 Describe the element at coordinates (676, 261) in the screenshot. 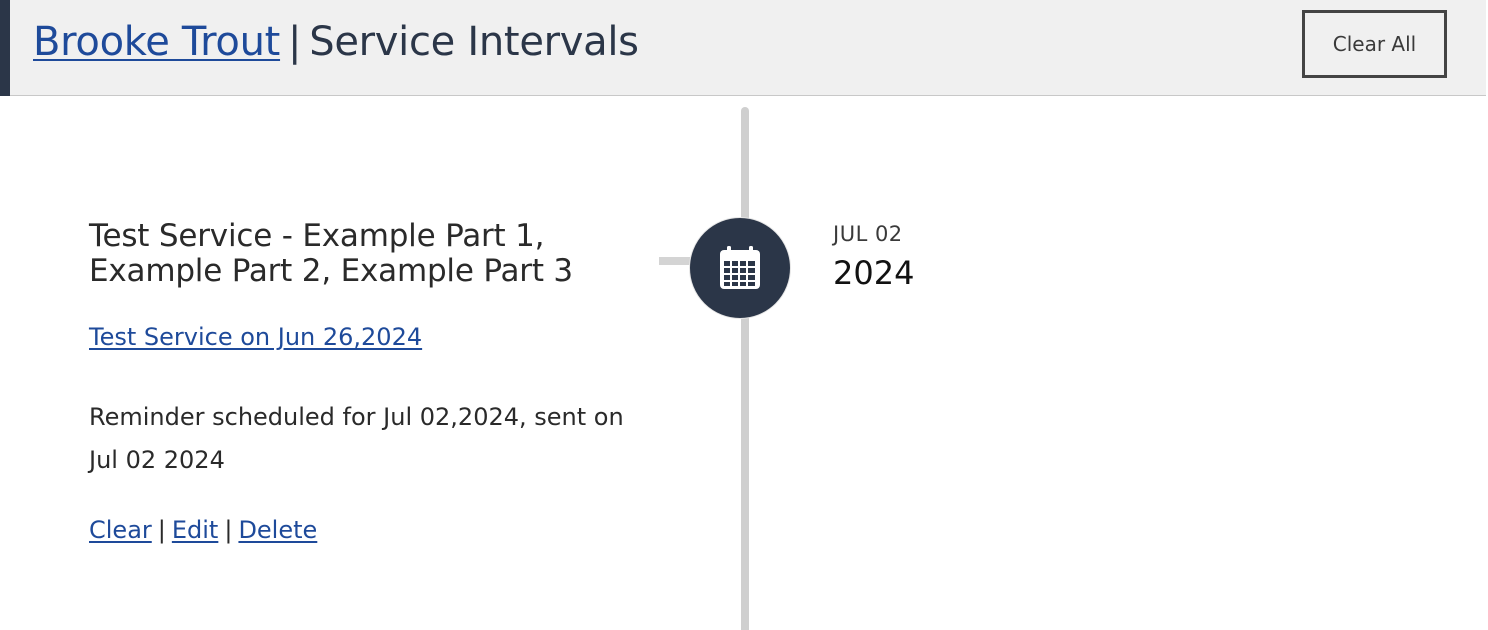

I see `timeline-connector` at that location.